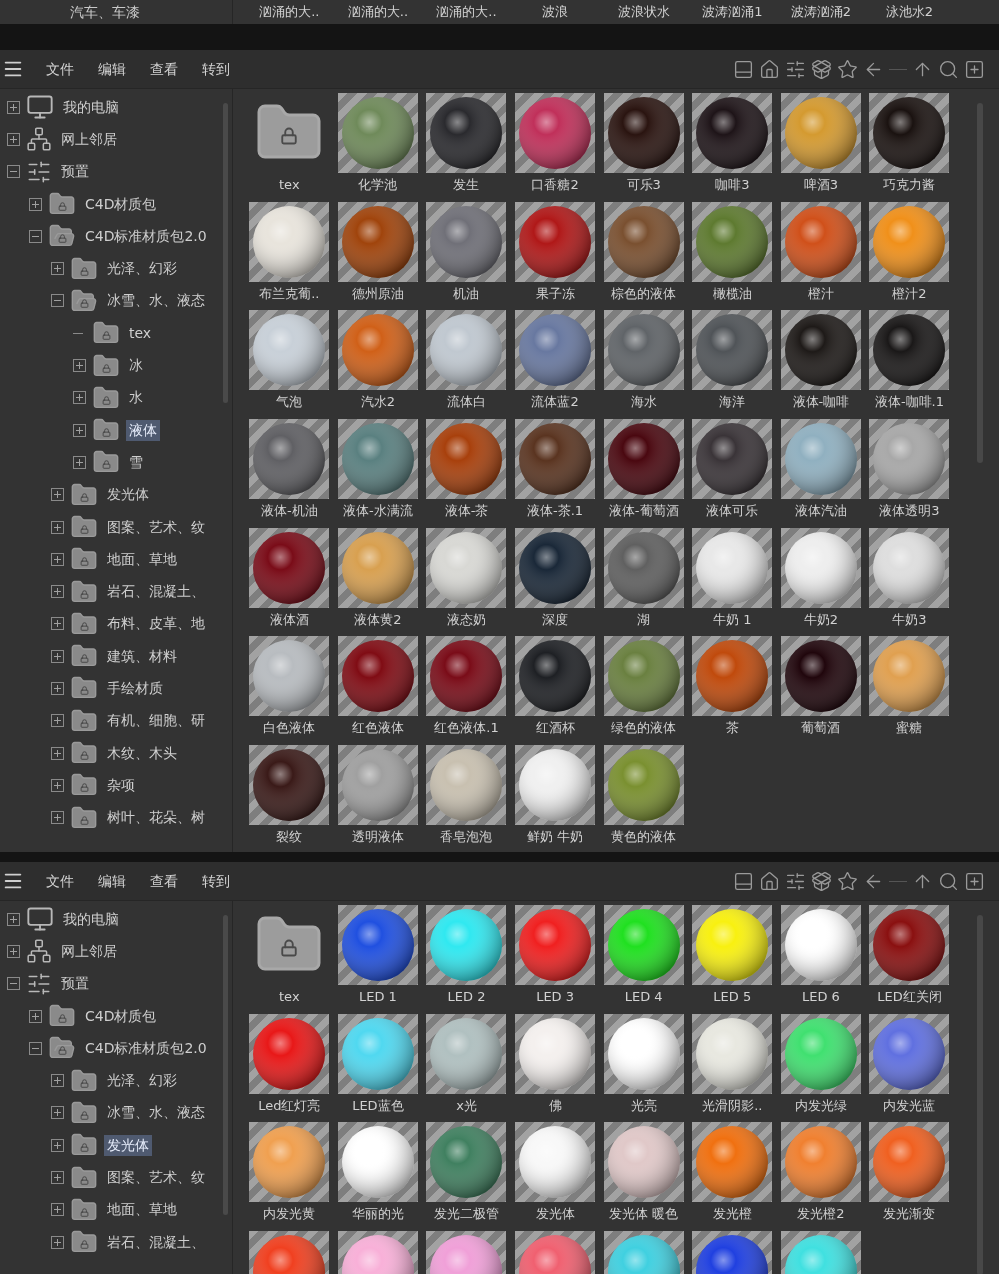 This screenshot has width=999, height=1274. Describe the element at coordinates (140, 333) in the screenshot. I see `tree-item: tex` at that location.